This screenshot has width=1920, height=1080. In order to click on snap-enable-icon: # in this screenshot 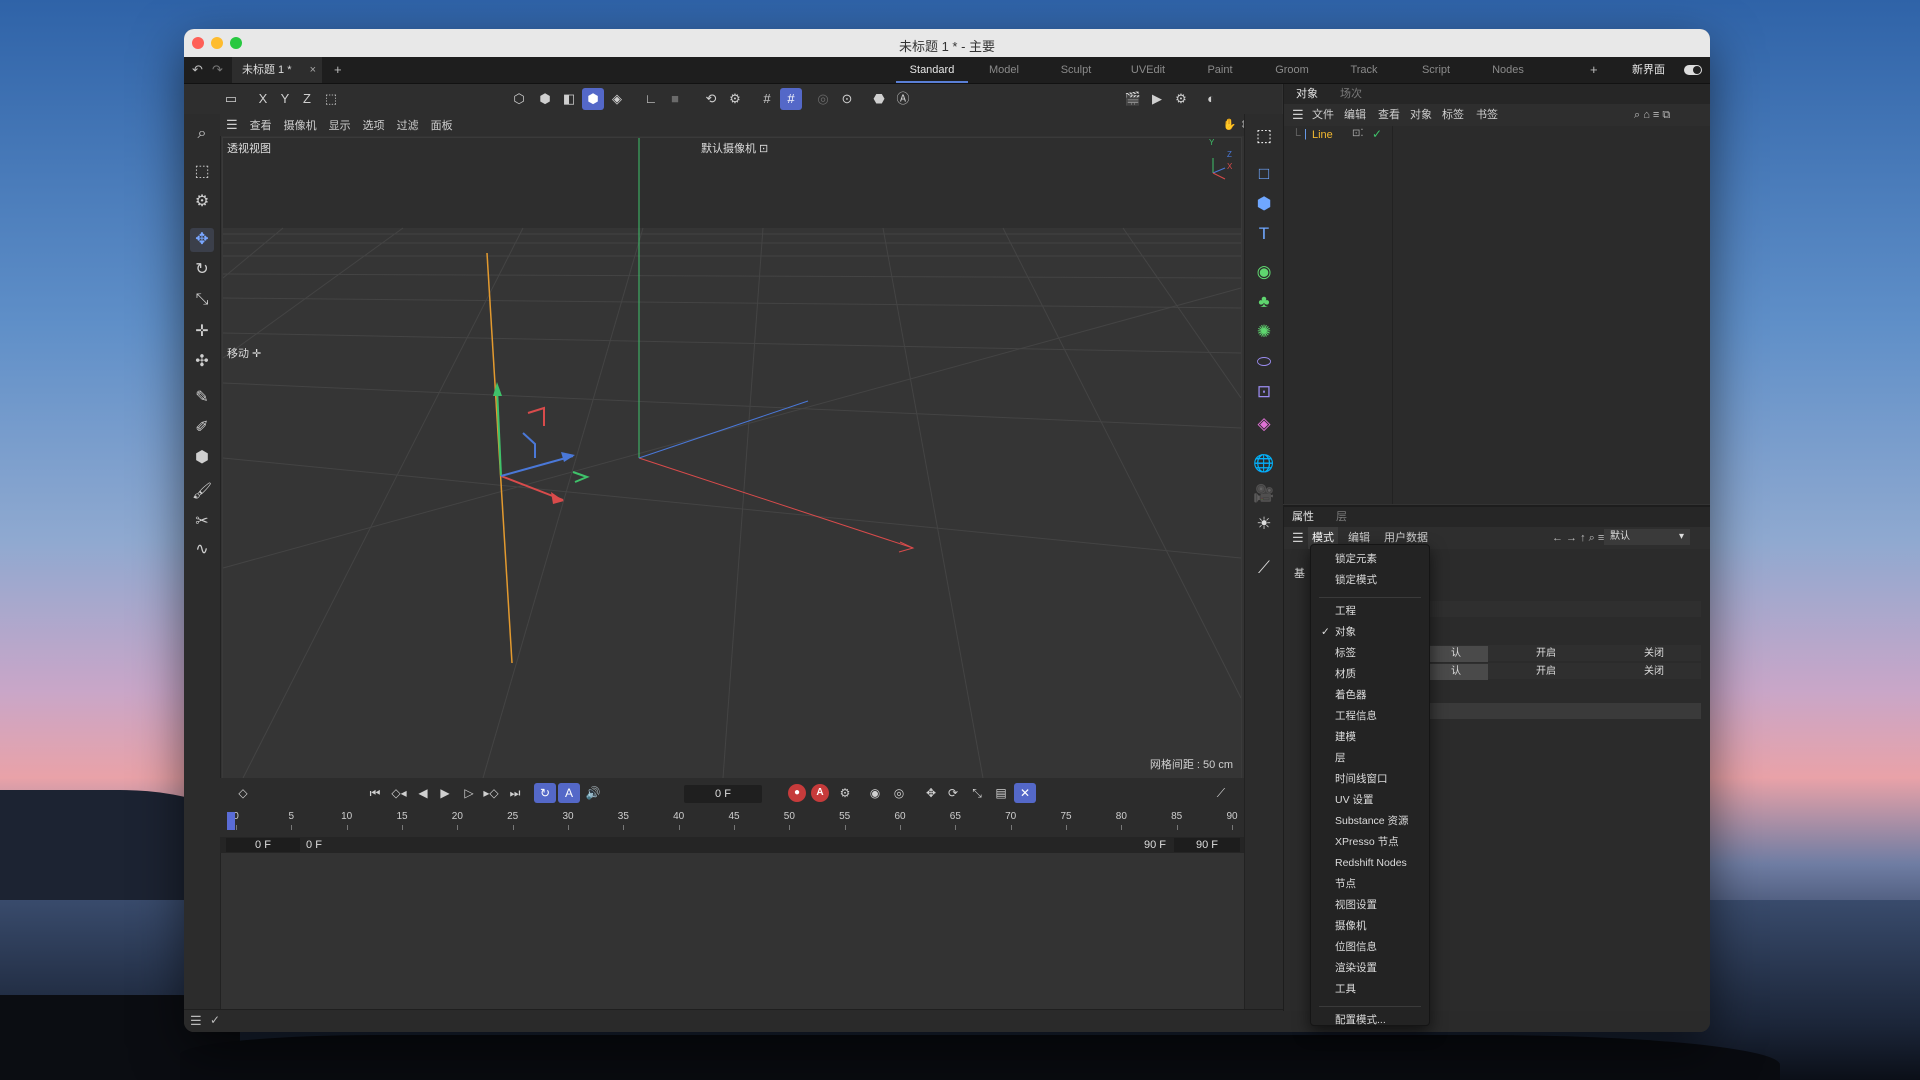, I will do `click(791, 99)`.